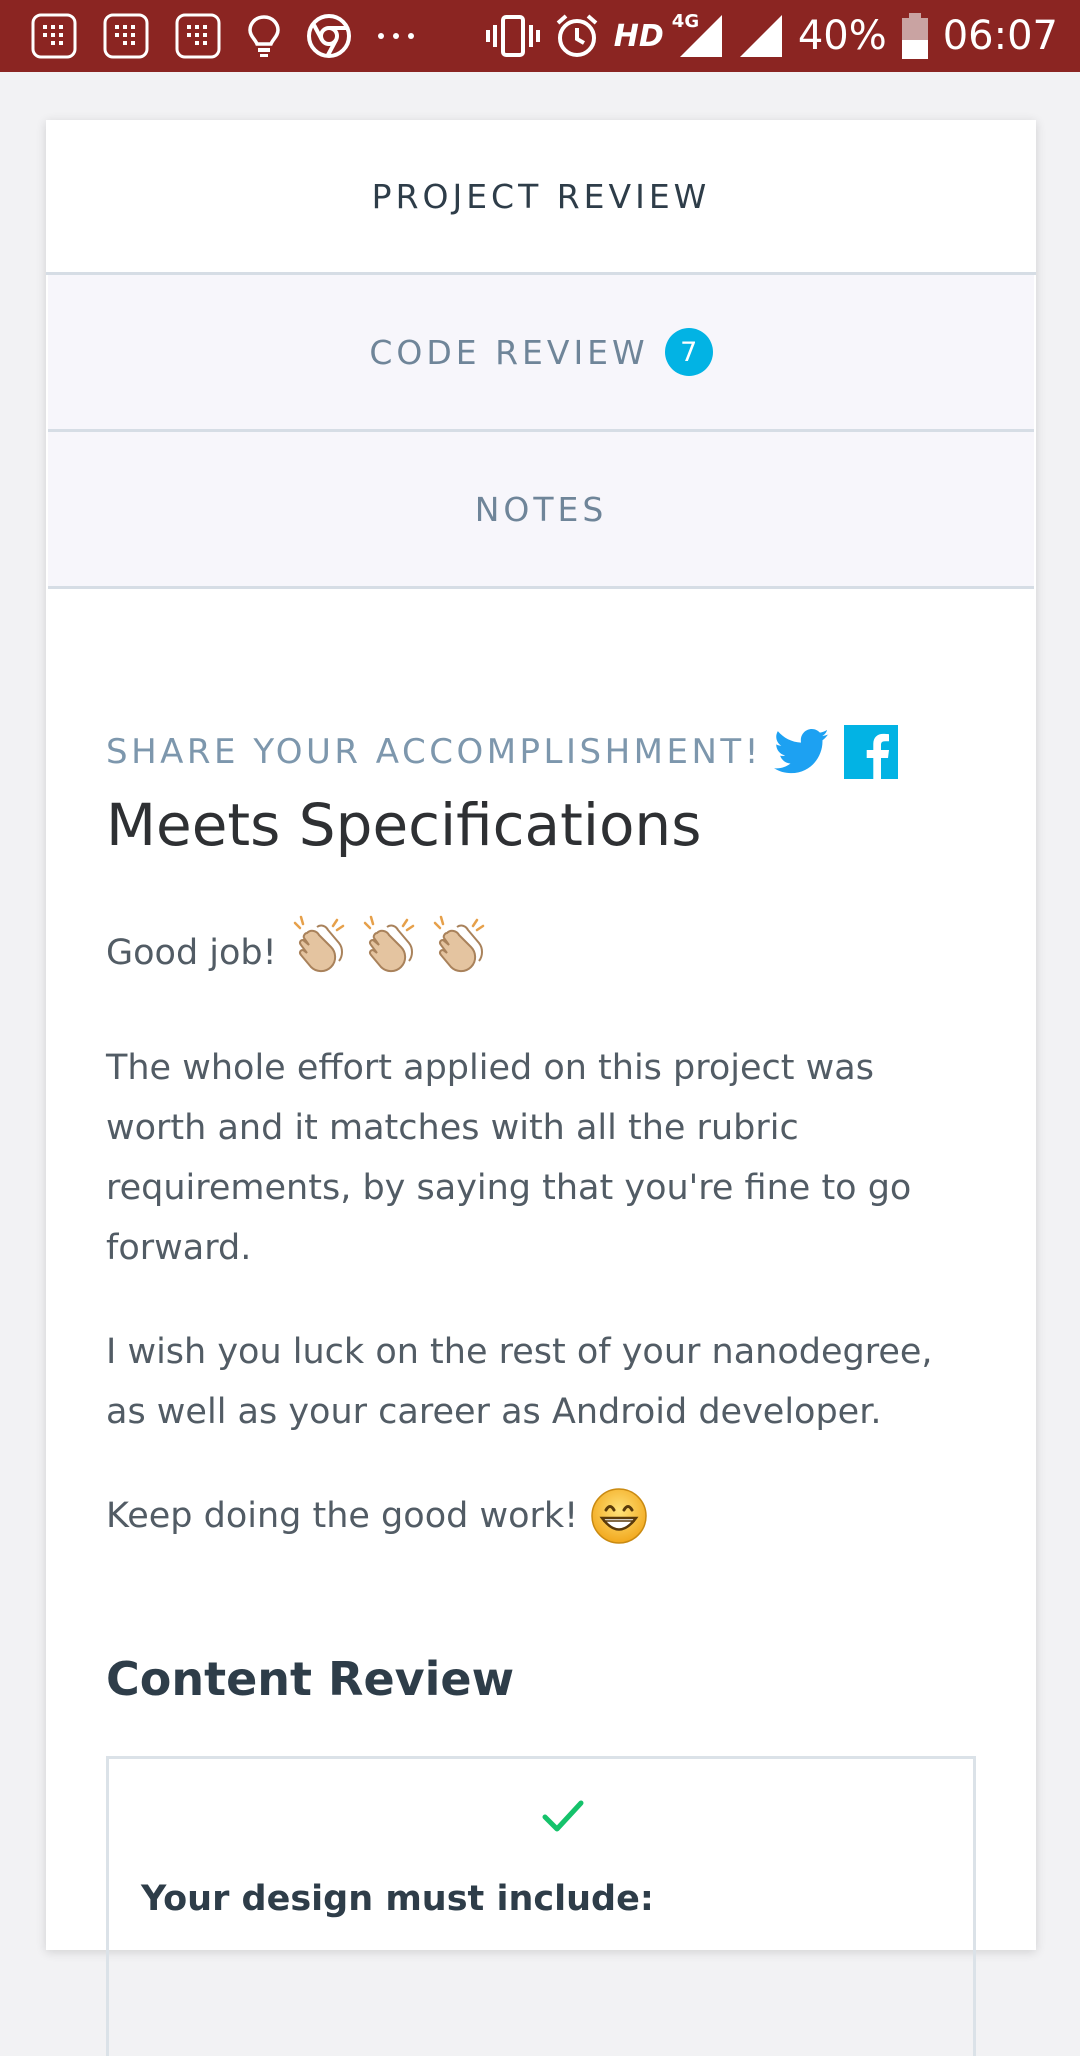 This screenshot has width=1080, height=2056. I want to click on tab-code-review: CODE REVIEW 7, so click(541, 353).